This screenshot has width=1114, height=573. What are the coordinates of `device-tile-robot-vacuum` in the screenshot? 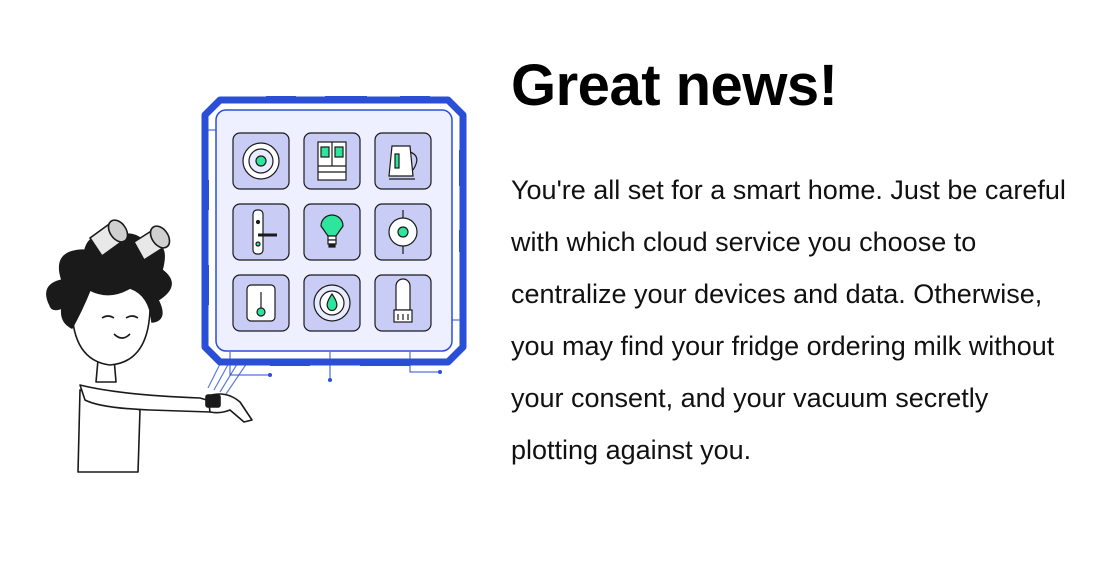 It's located at (261, 161).